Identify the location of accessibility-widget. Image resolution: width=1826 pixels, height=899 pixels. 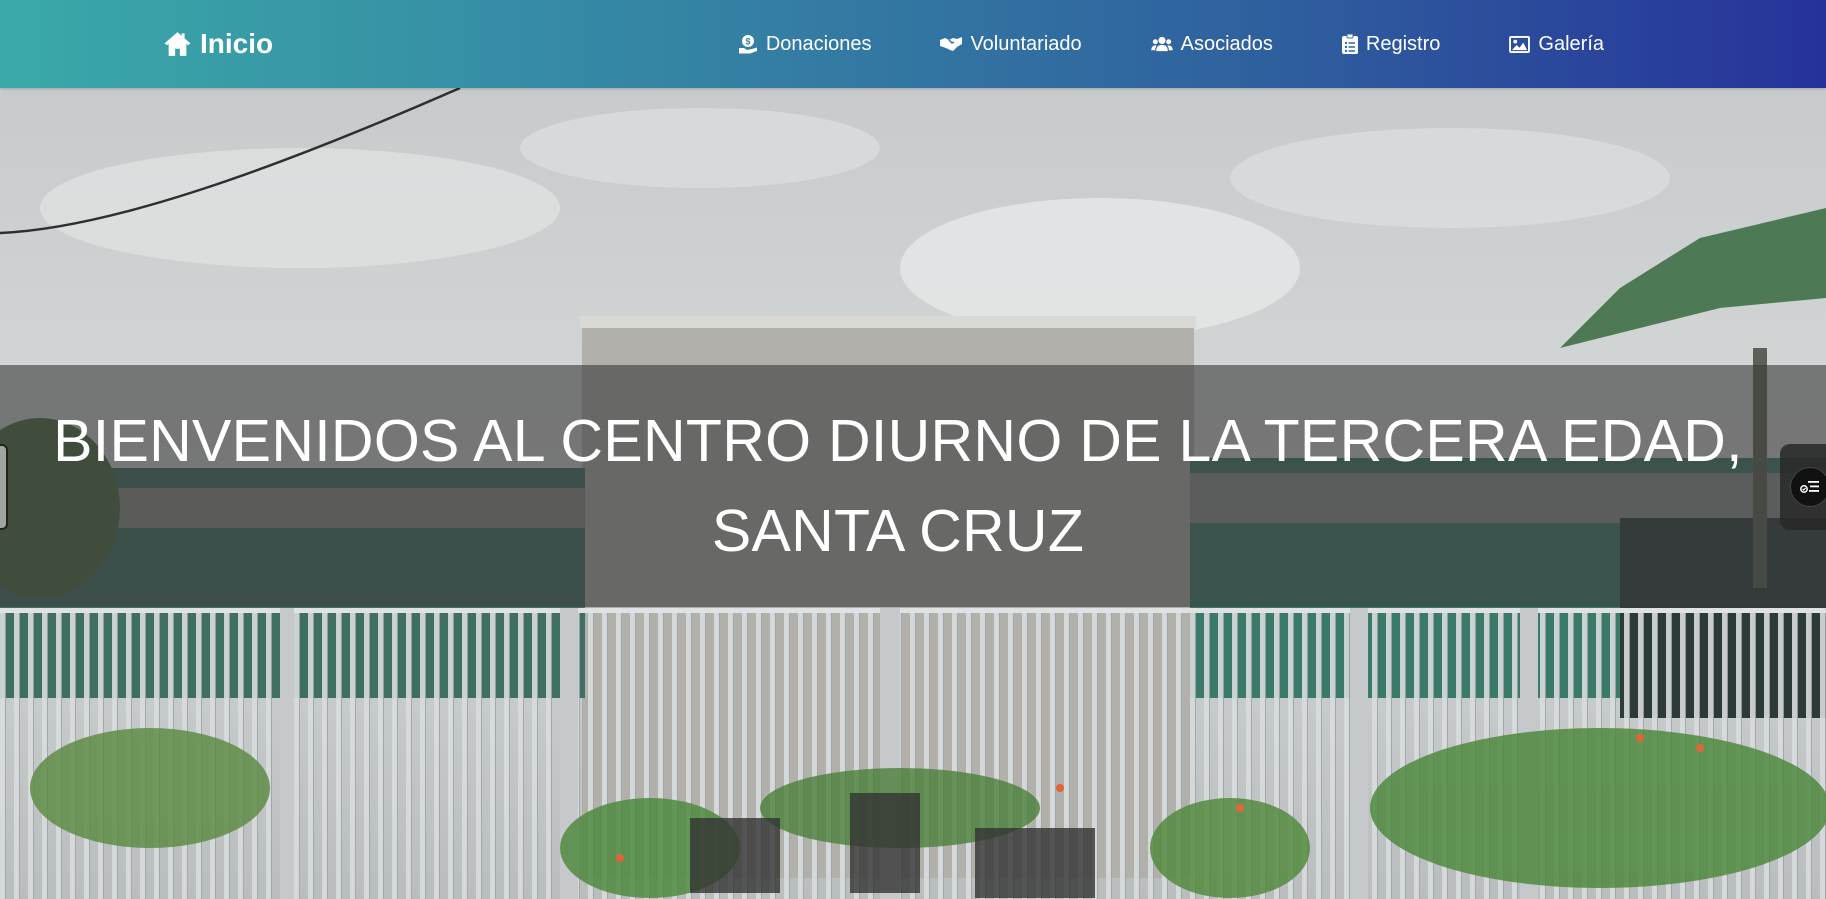
(1803, 487).